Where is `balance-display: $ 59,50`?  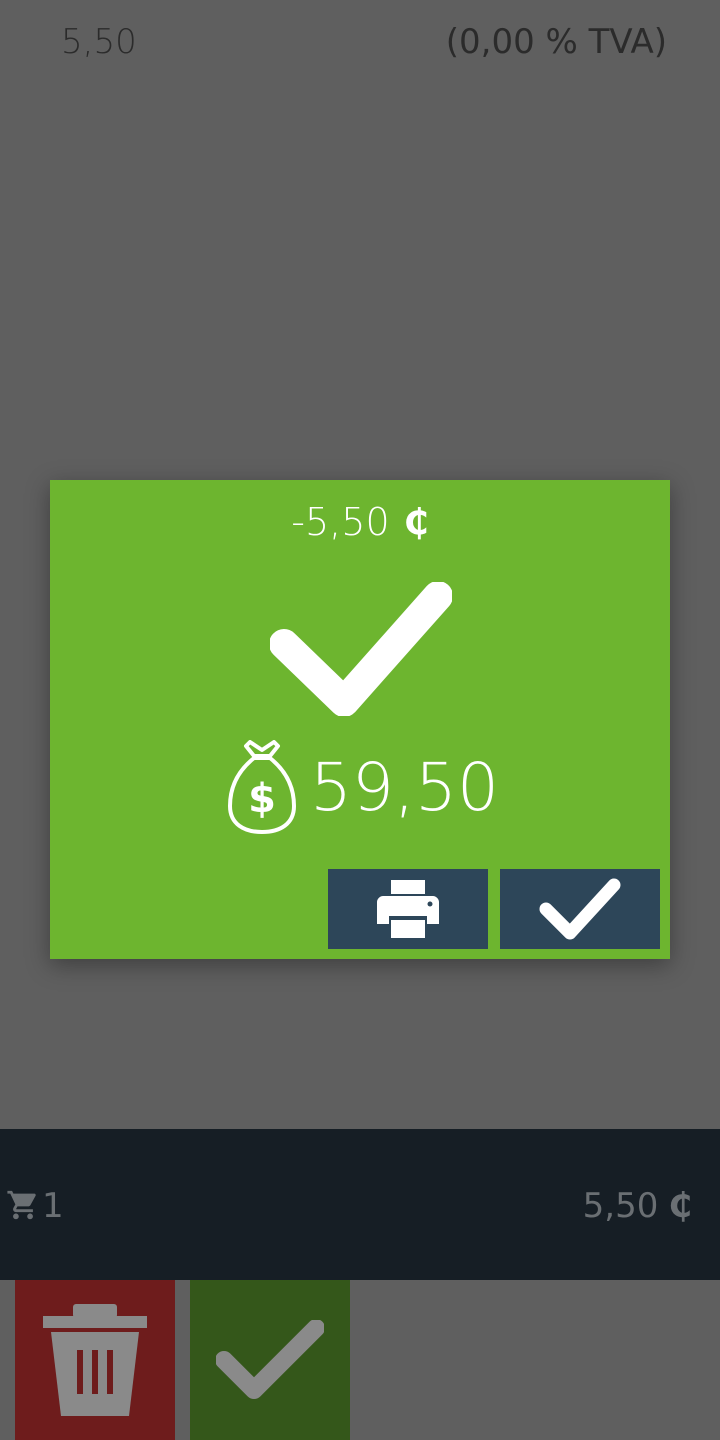
balance-display: $ 59,50 is located at coordinates (363, 787).